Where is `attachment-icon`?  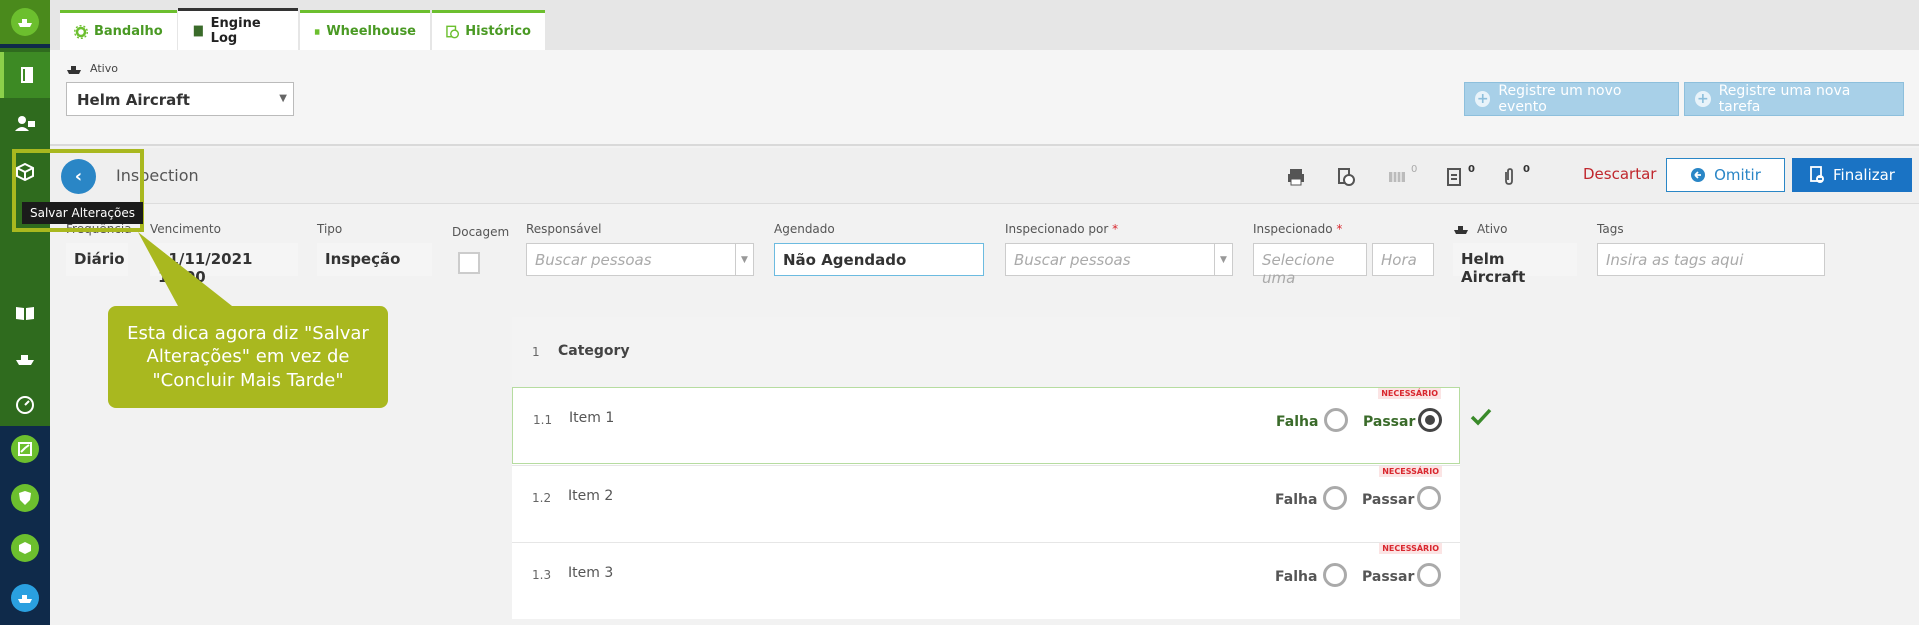
attachment-icon is located at coordinates (1509, 177).